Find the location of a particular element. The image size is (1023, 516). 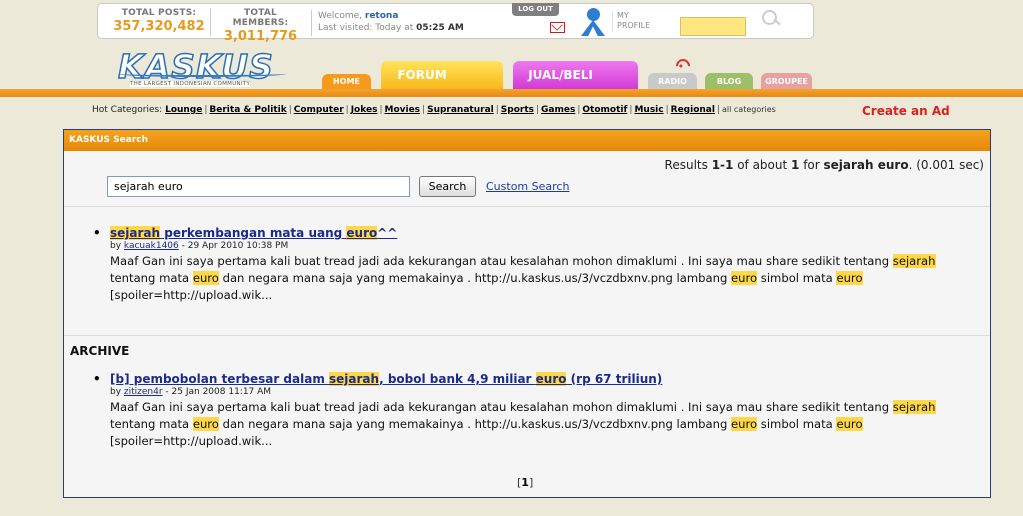

snippet-text: tentang mata is located at coordinates (151, 278).